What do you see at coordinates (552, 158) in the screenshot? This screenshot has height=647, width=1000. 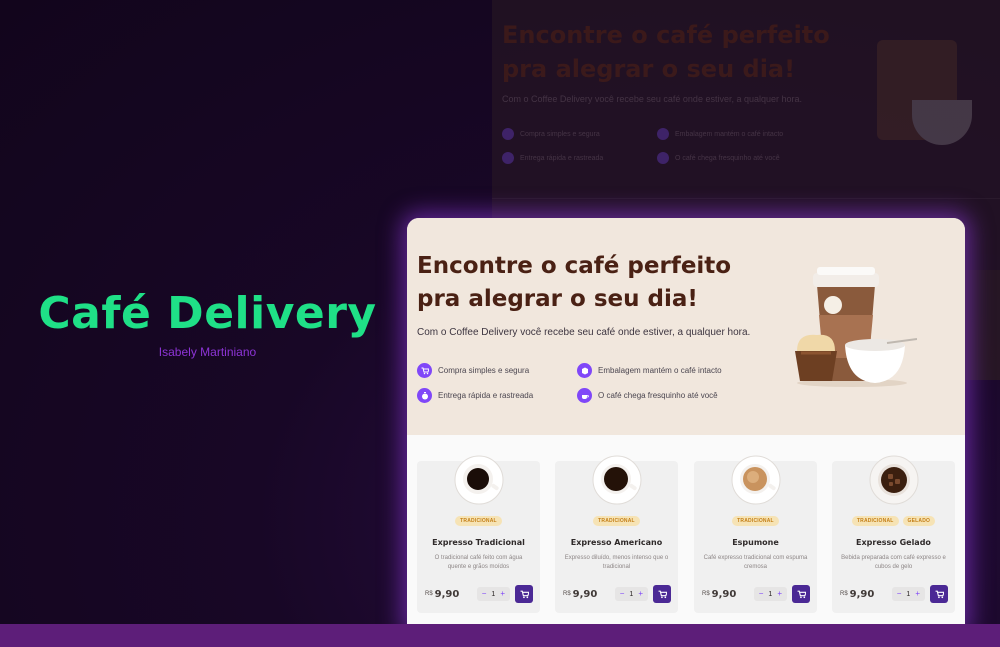 I see `bg-feature: Entrega rápida e rastreada` at bounding box center [552, 158].